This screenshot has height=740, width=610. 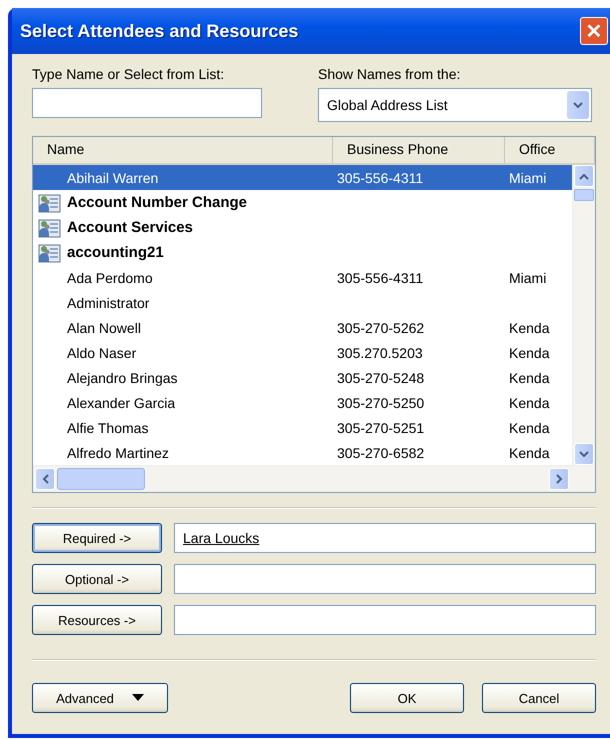 I want to click on window-title: Select Attendees and Resources, so click(x=159, y=31).